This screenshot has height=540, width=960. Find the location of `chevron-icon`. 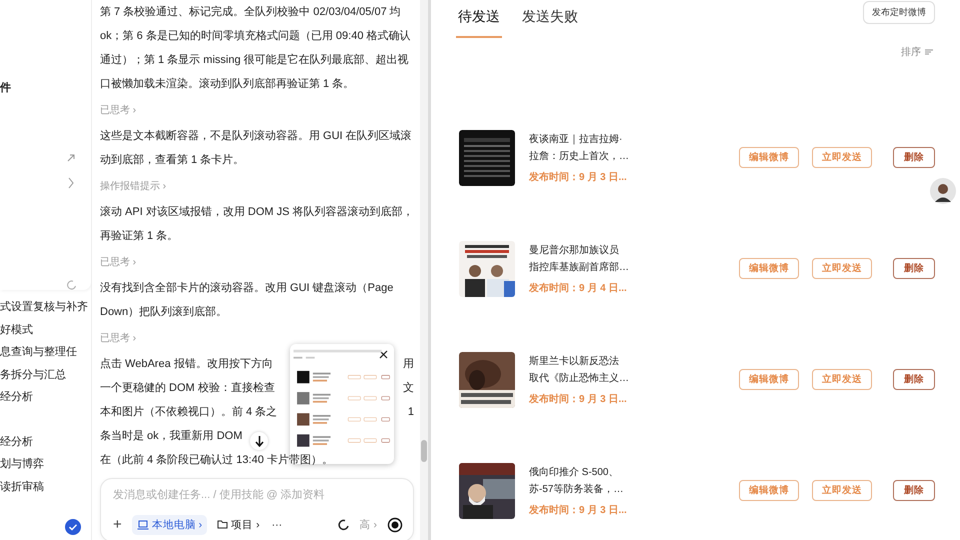

chevron-icon is located at coordinates (71, 183).